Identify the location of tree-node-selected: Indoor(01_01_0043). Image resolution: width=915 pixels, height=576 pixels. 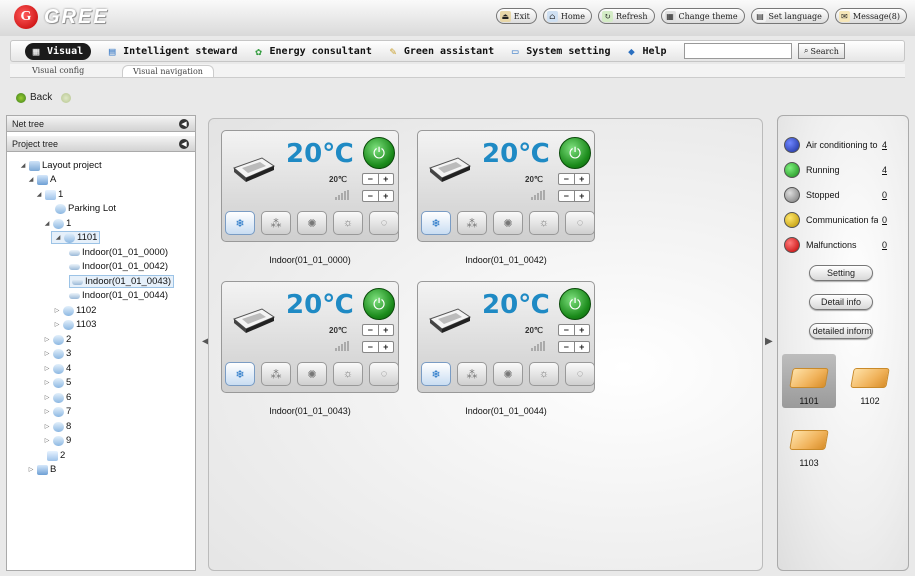
(122, 281).